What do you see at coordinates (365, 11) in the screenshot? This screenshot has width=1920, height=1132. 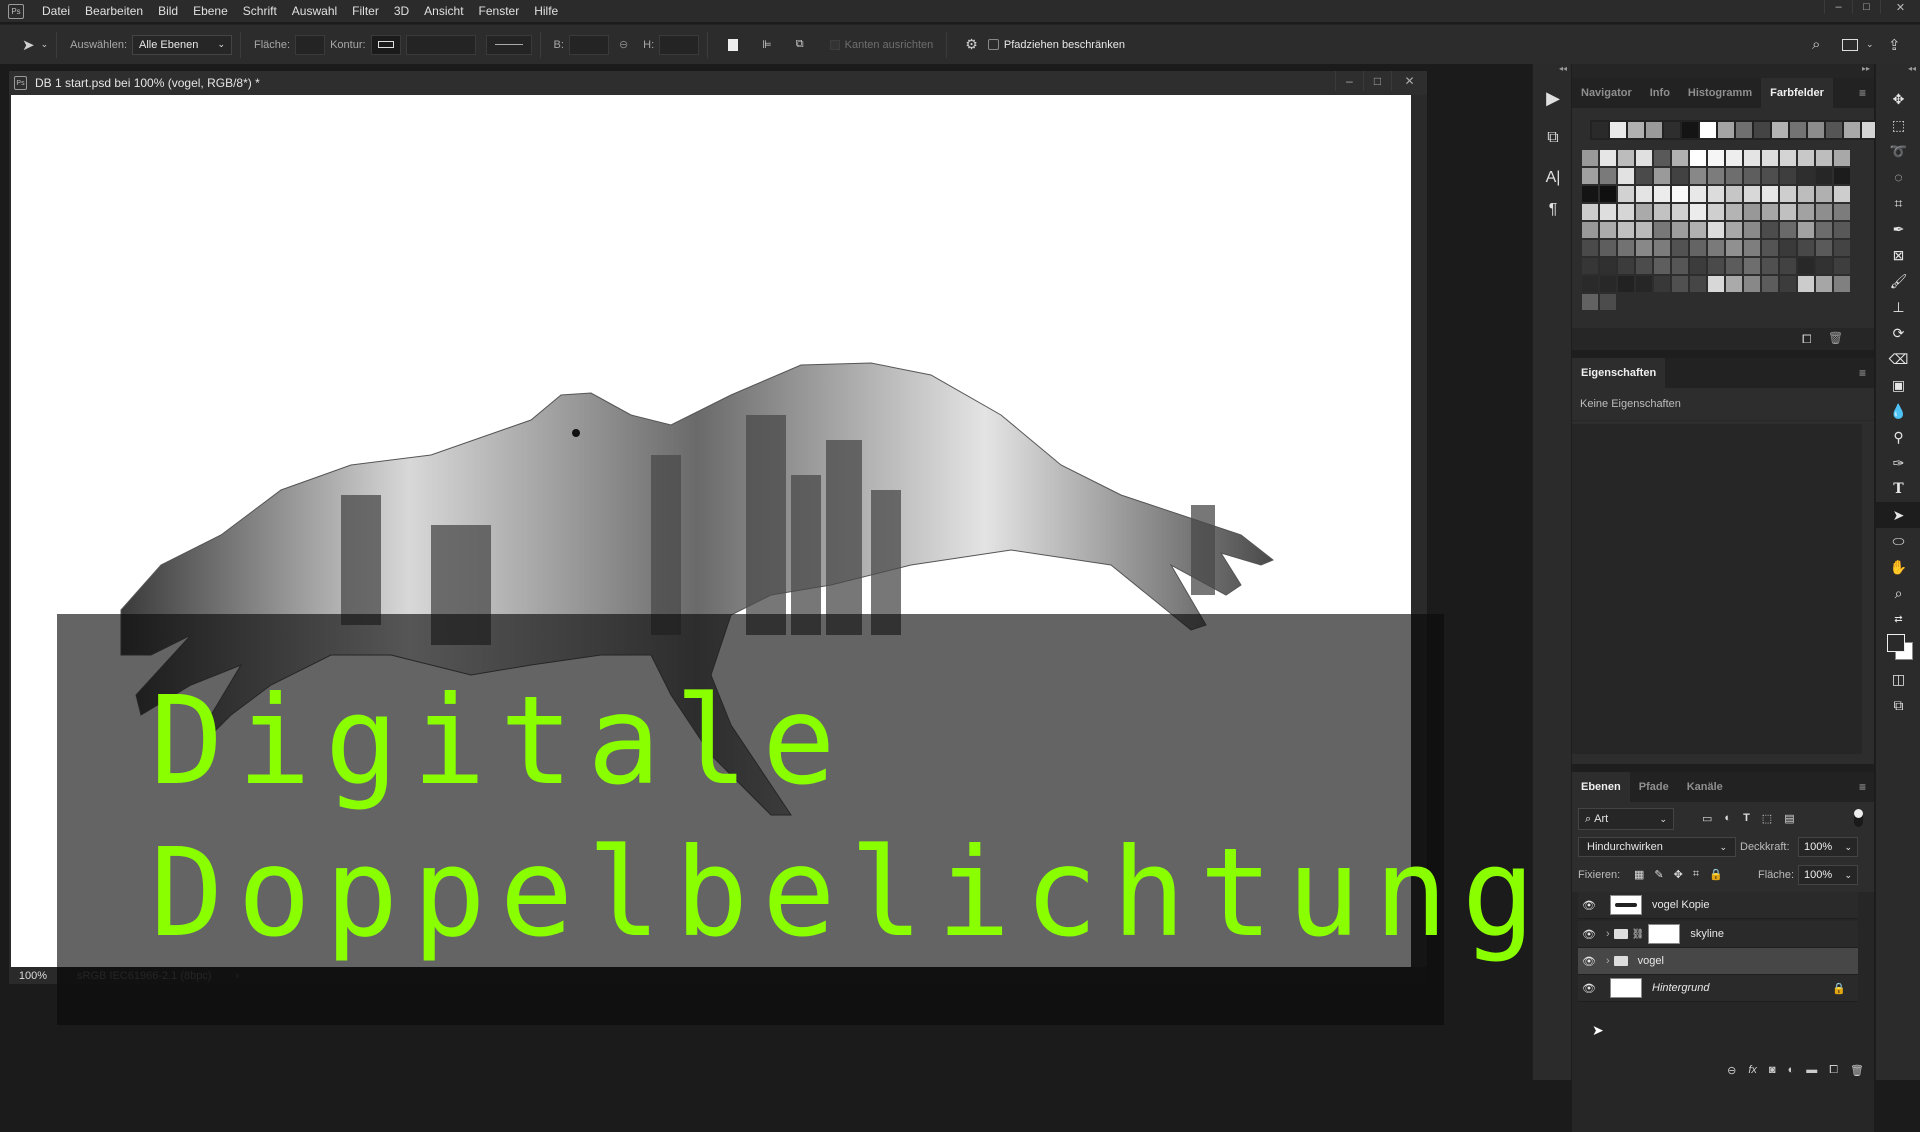 I see `menu-filter: Filter` at bounding box center [365, 11].